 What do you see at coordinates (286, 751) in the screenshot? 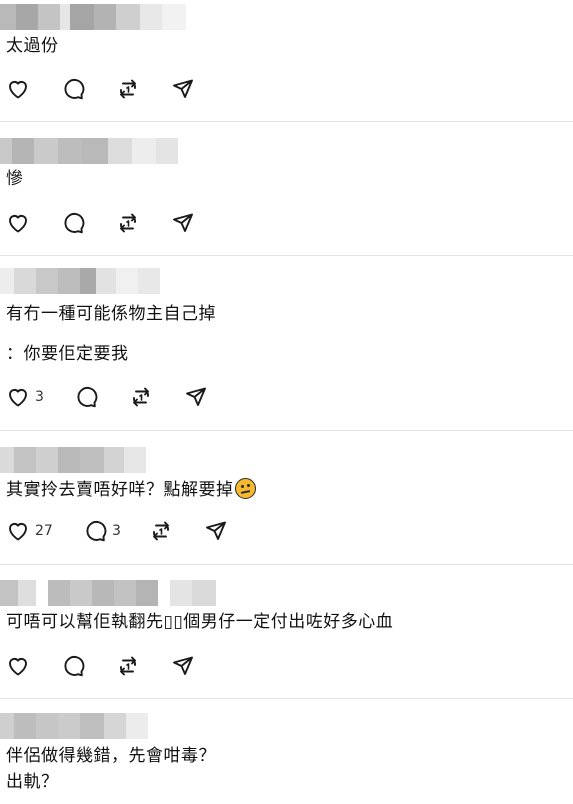
I see `post-6: 伴侶做得幾錯，先會咁毒？ 出軌？` at bounding box center [286, 751].